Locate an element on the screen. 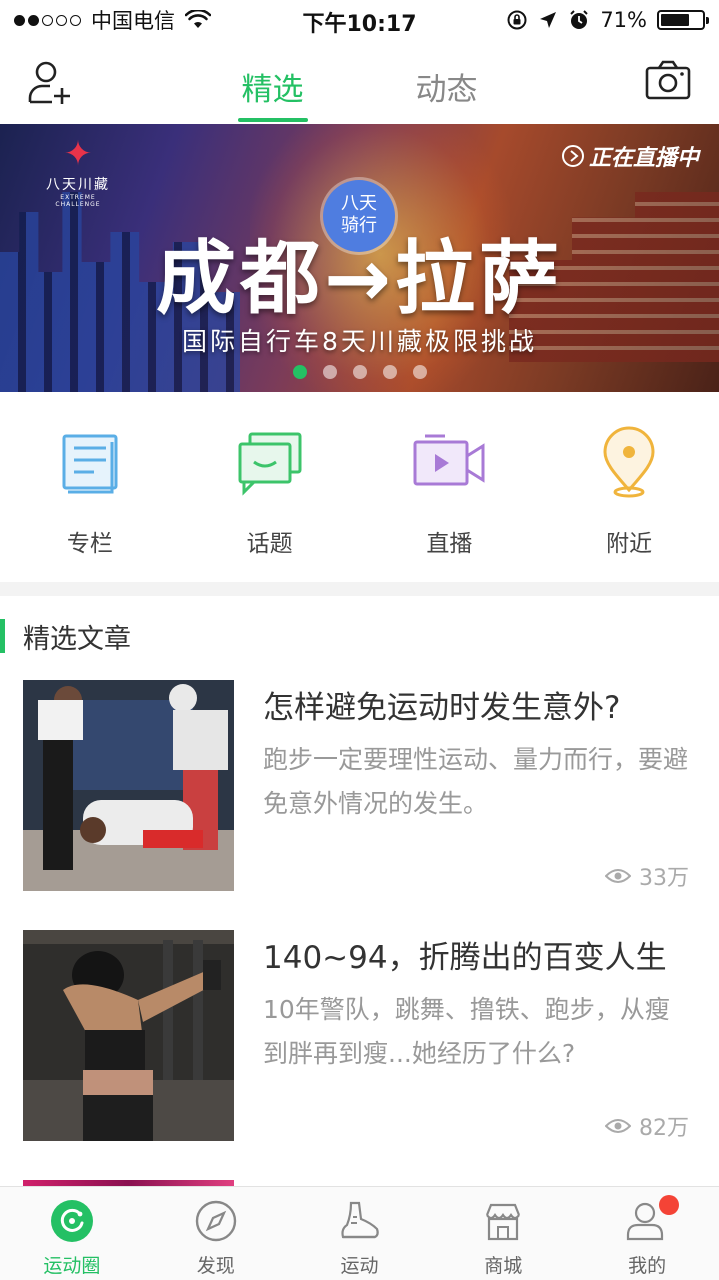 The height and width of the screenshot is (1280, 719). event-logo: ✦ 八天川藏 EXTREME CHALLENGE is located at coordinates (78, 171).